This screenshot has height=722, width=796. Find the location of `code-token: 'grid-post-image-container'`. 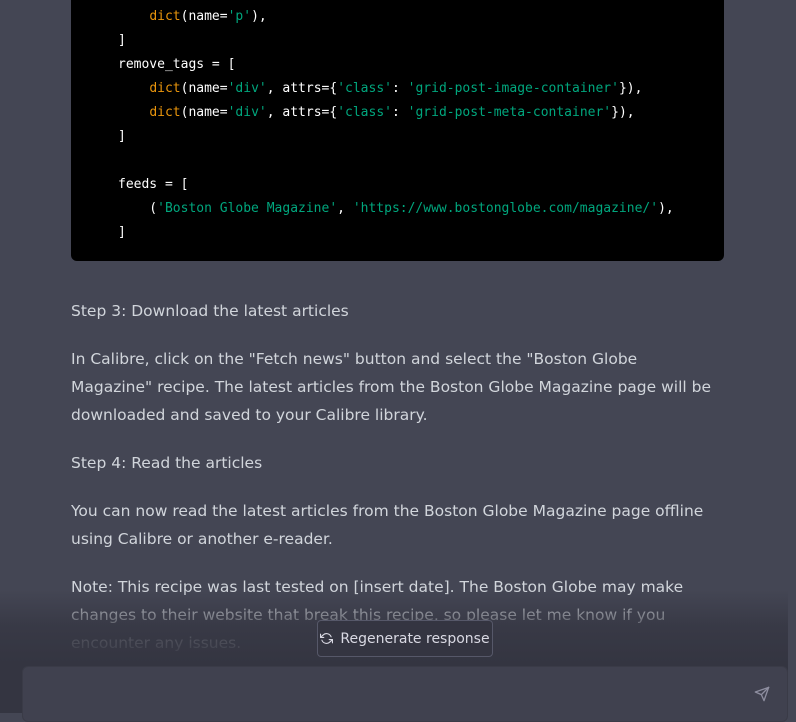

code-token: 'grid-post-image-container' is located at coordinates (513, 88).